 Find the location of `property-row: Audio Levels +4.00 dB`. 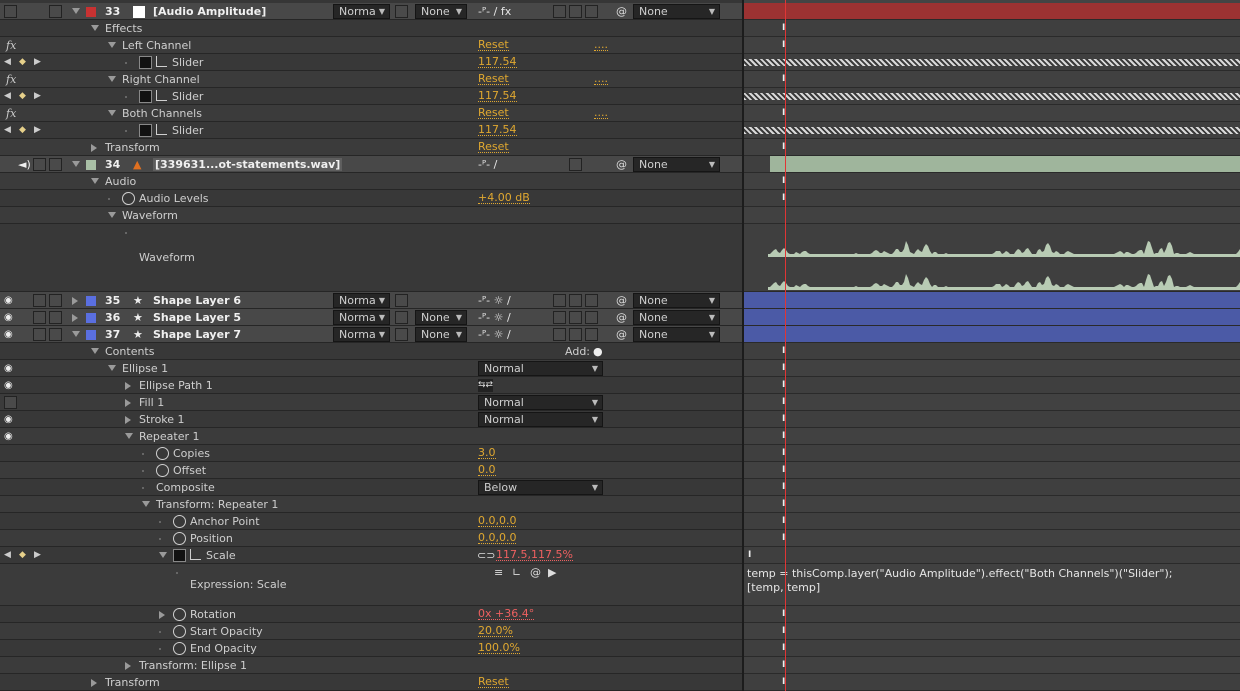

property-row: Audio Levels +4.00 dB is located at coordinates (371, 198).